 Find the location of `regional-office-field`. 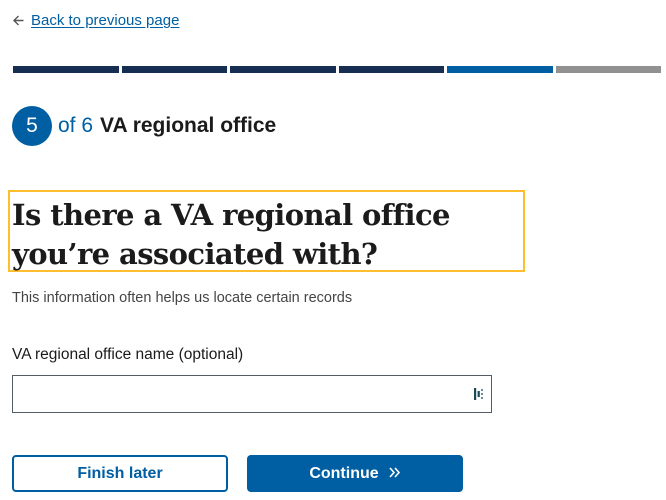

regional-office-field is located at coordinates (252, 394).